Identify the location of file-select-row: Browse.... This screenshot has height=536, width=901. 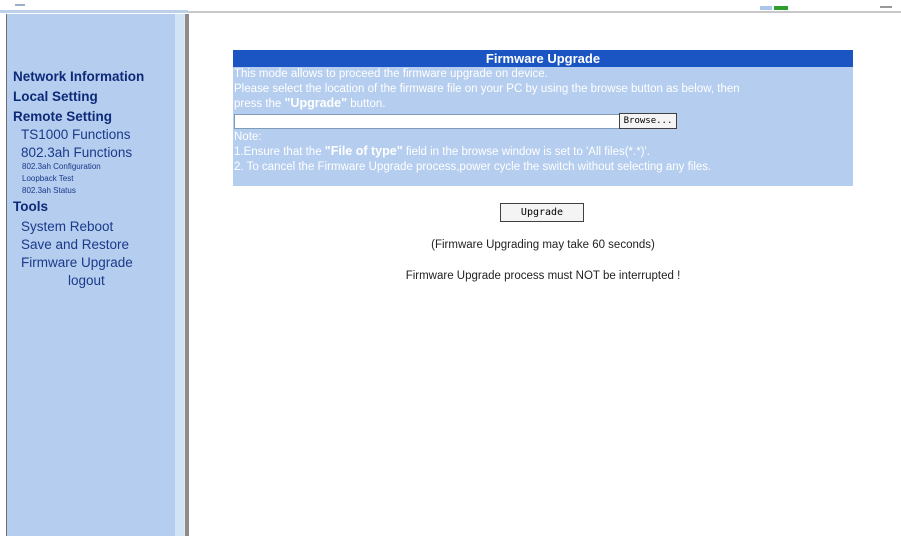
(543, 121).